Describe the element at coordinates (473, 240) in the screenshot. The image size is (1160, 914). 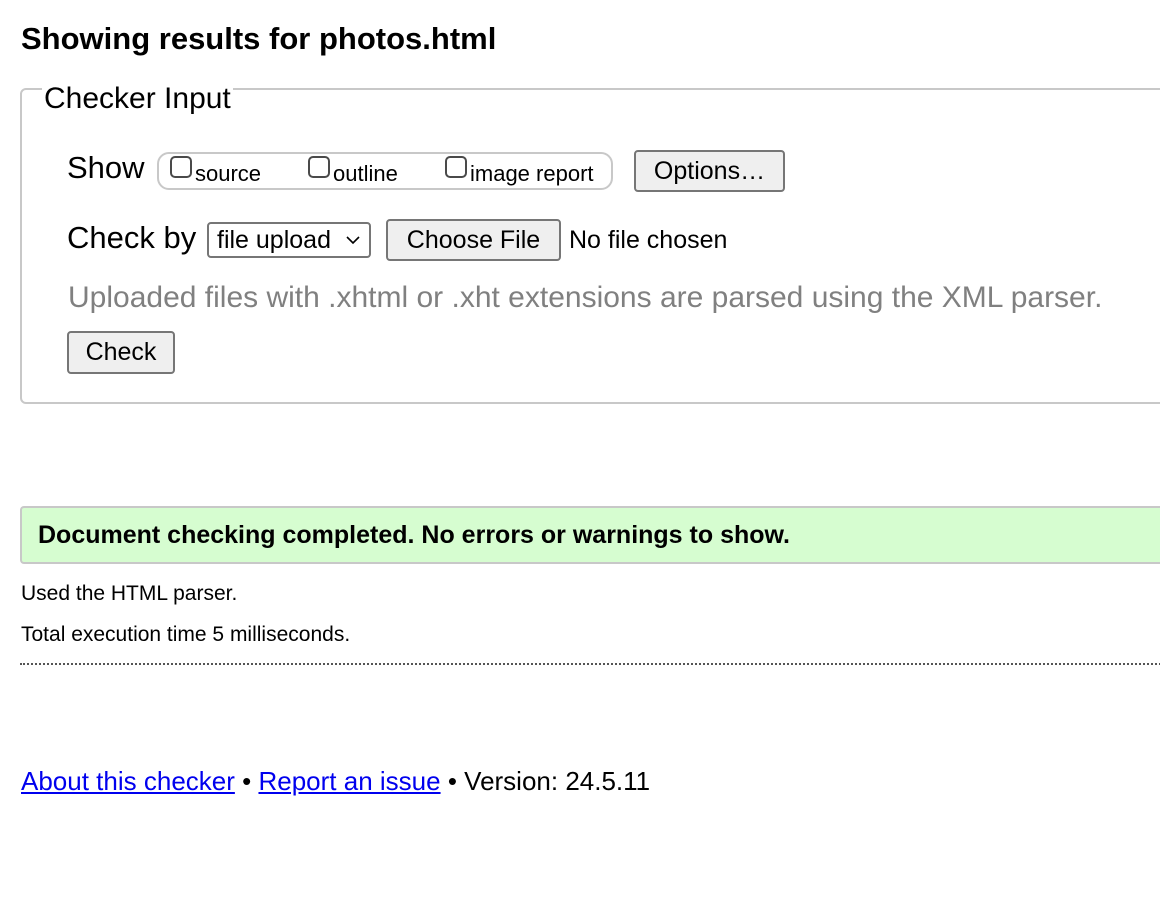
I see `choose-file-button: Choose File` at that location.